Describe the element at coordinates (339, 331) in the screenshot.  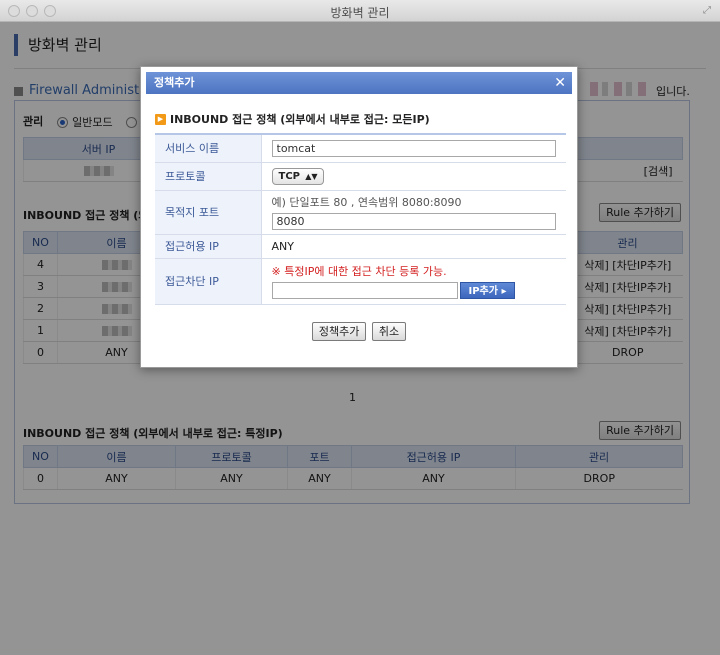
I see `submit-policy-button: 정책추가` at that location.